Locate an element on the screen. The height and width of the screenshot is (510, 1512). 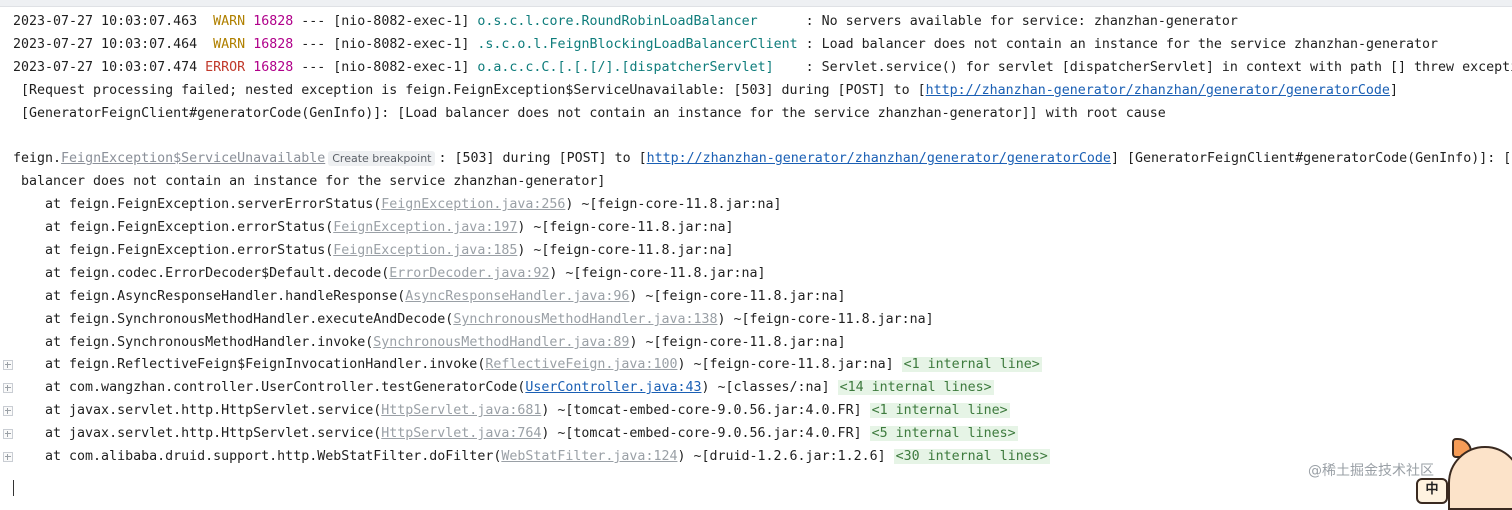
source-link: FeignException.java:256 is located at coordinates (473, 204).